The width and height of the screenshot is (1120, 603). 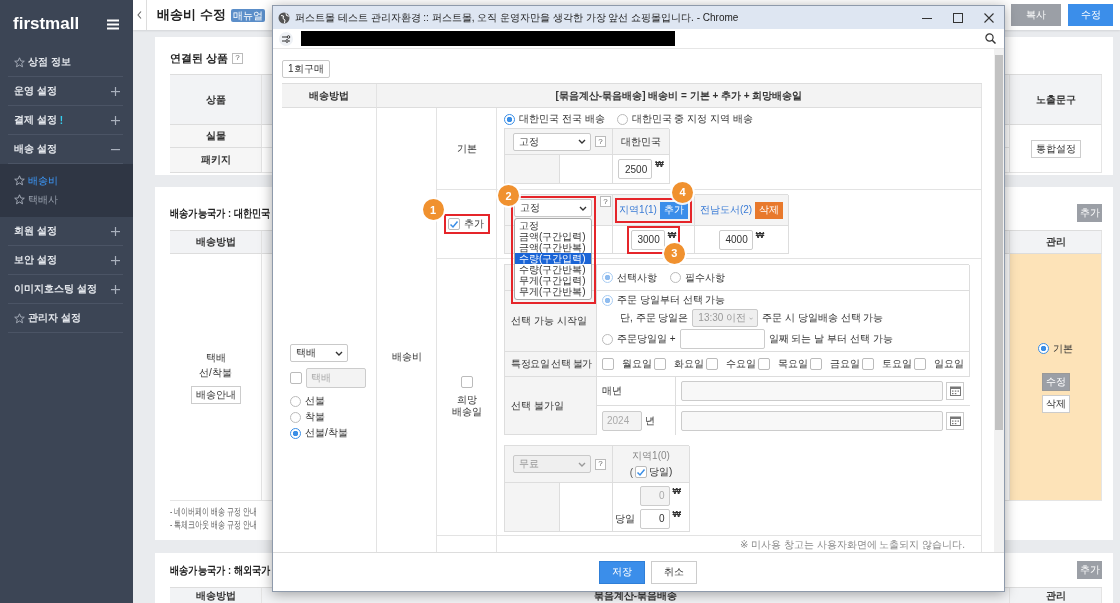 I want to click on scrollbar, so click(x=999, y=300).